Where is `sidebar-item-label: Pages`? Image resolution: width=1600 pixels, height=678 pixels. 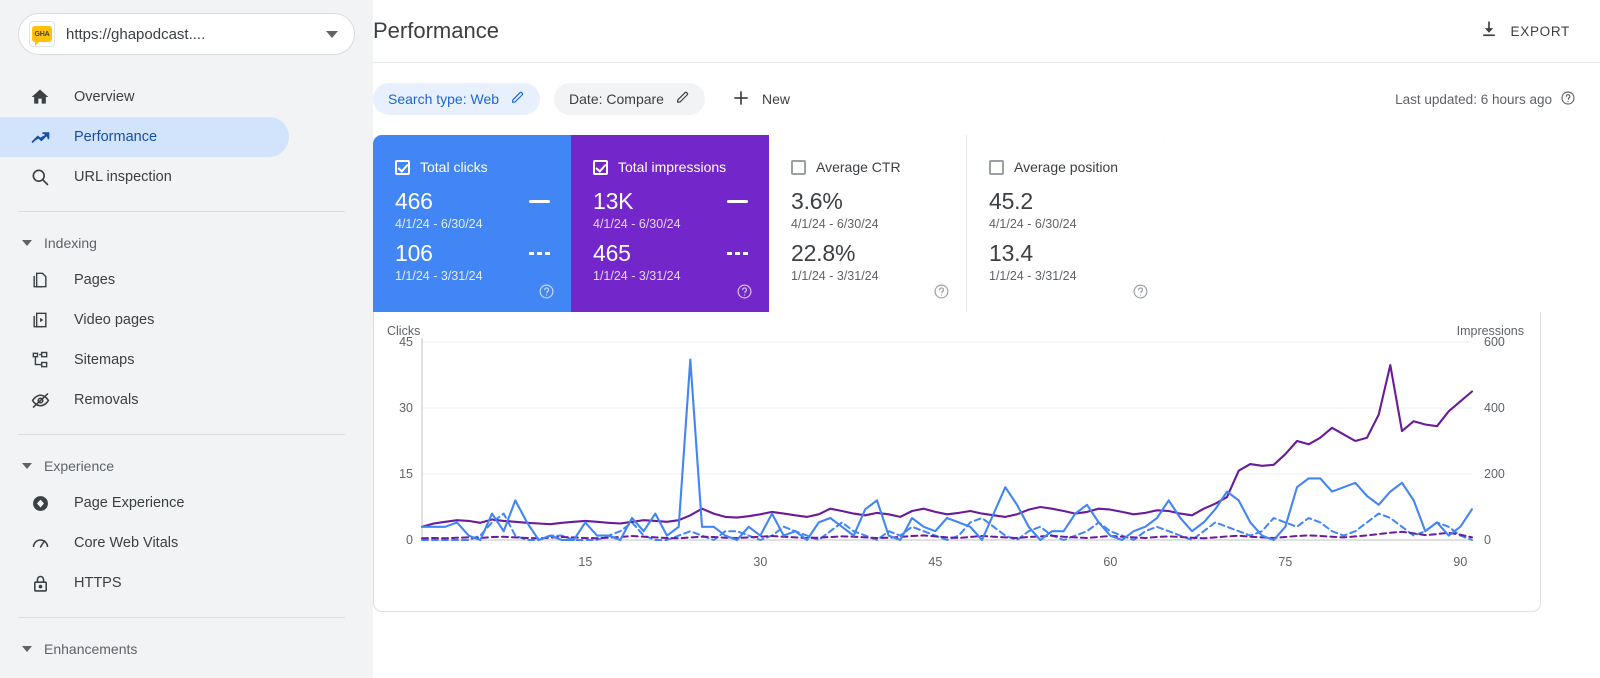
sidebar-item-label: Pages is located at coordinates (95, 280).